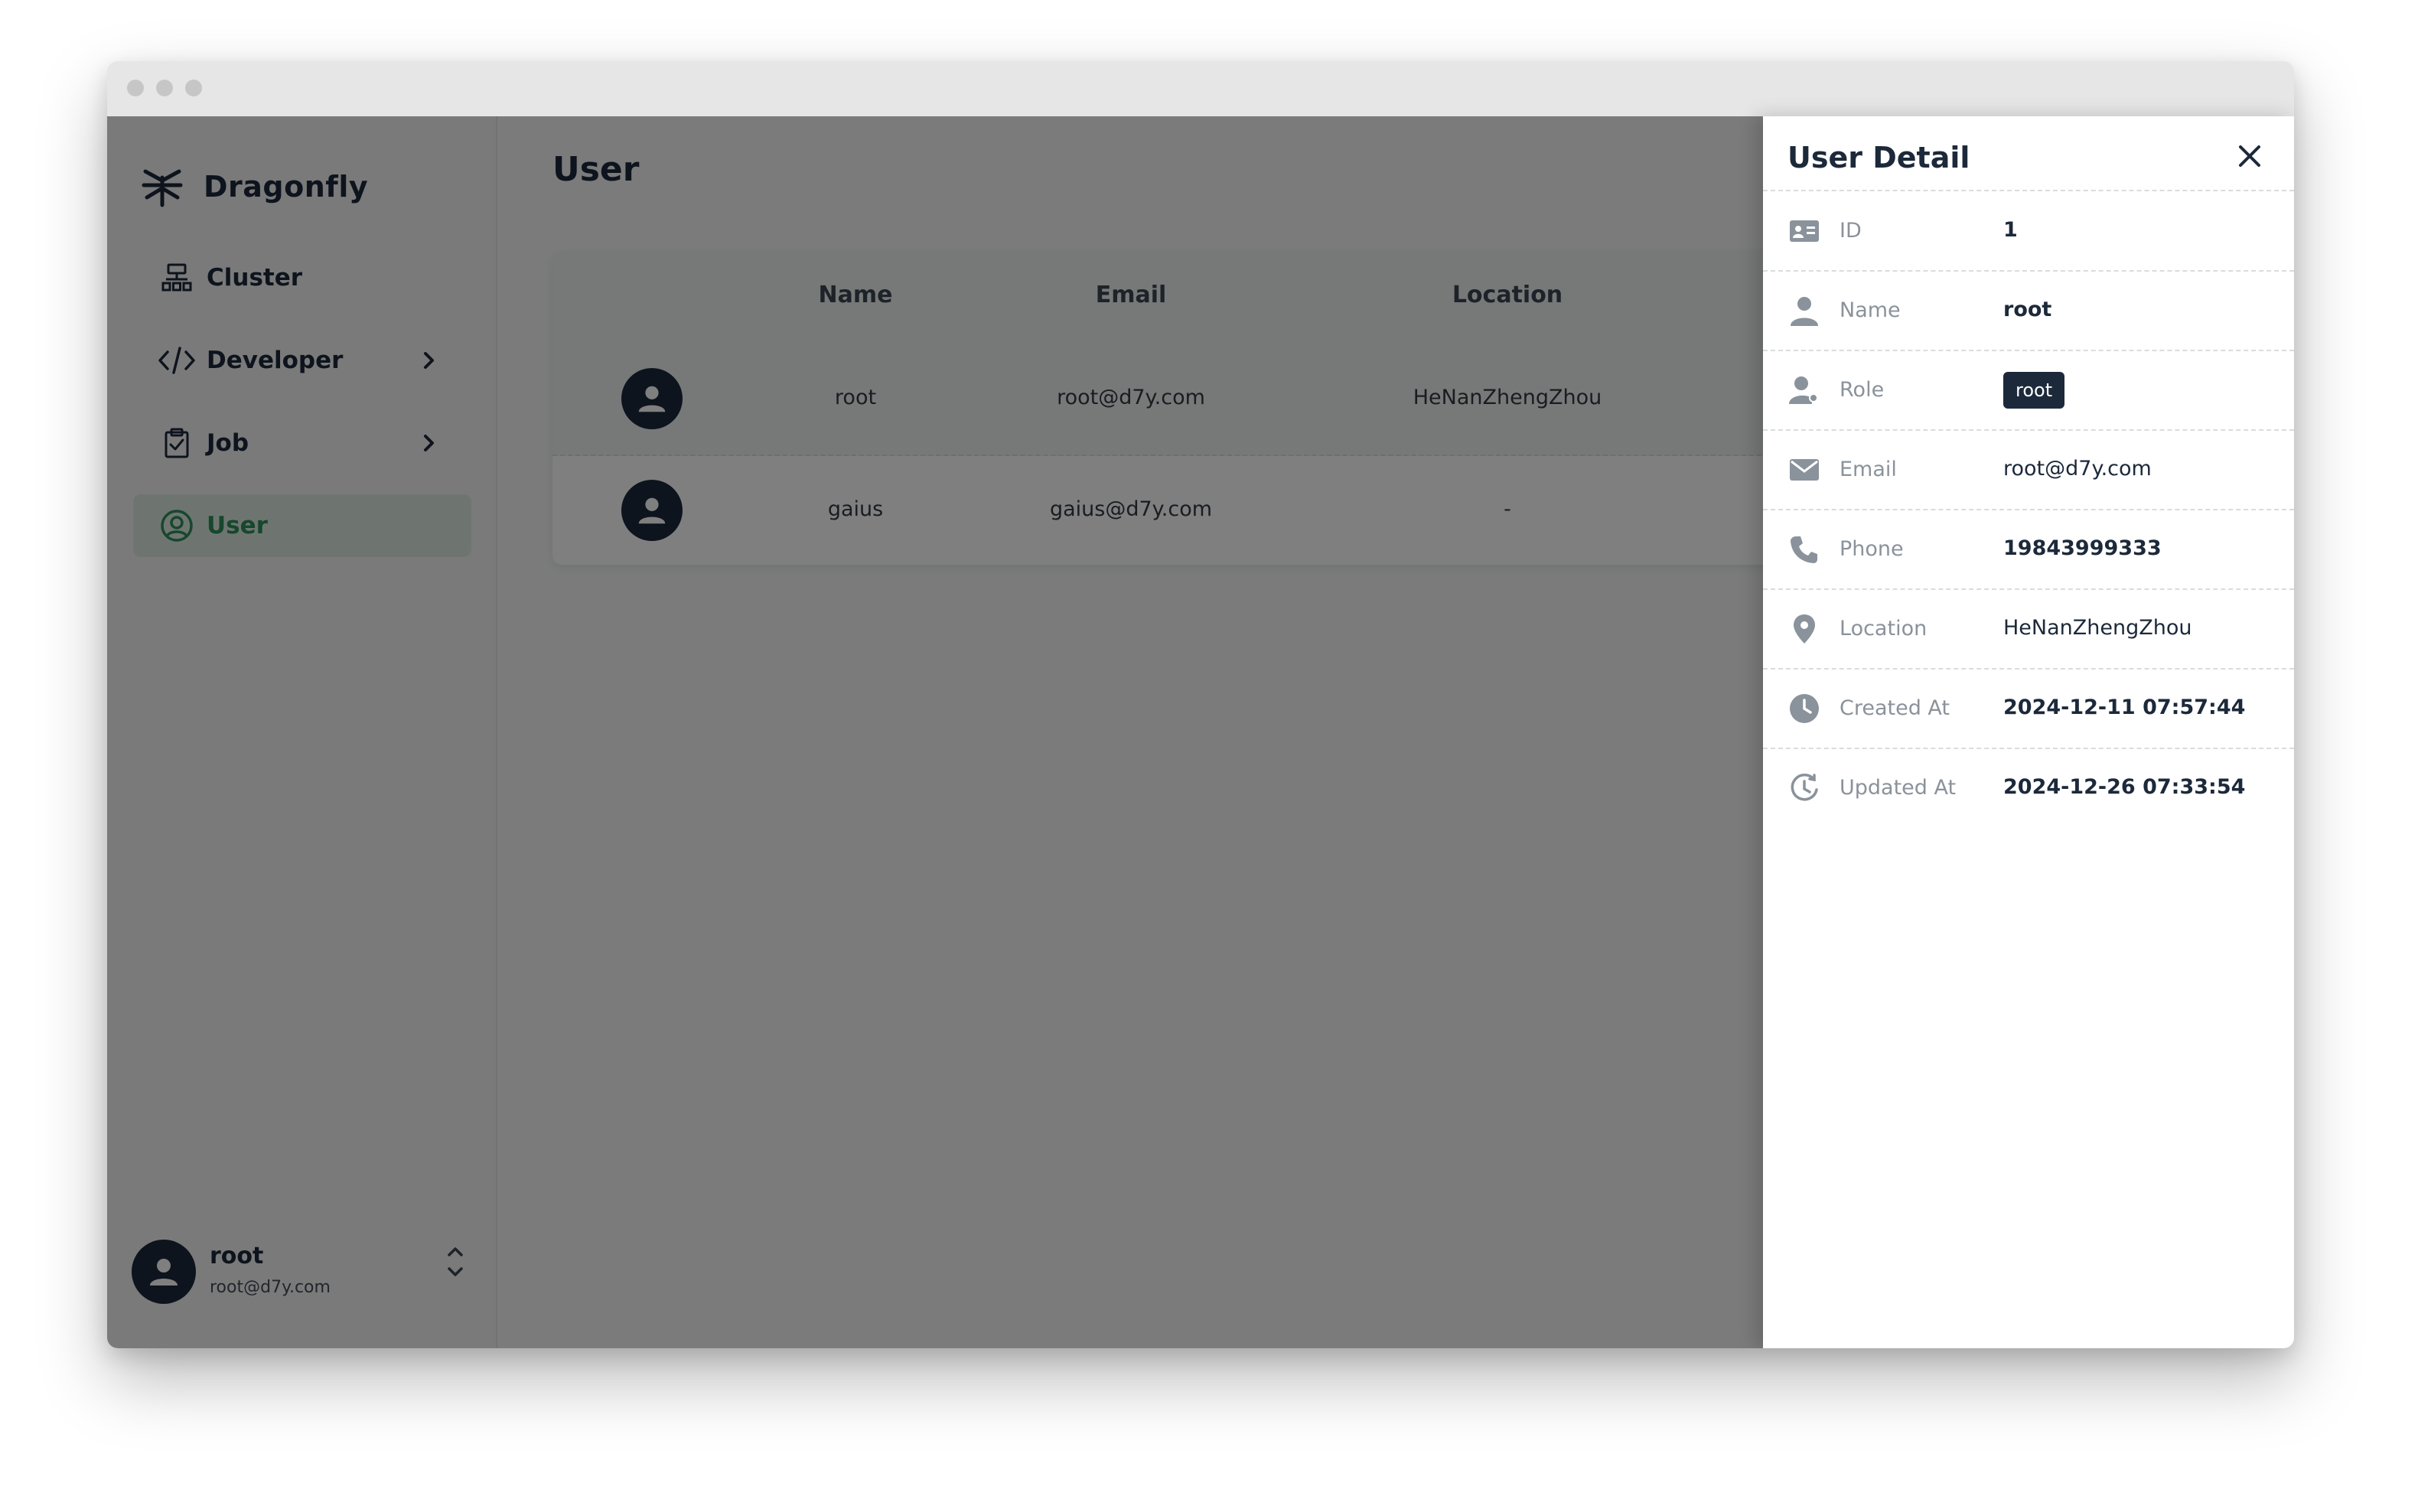 The image size is (2418, 1512). I want to click on detail-label: ID, so click(1851, 231).